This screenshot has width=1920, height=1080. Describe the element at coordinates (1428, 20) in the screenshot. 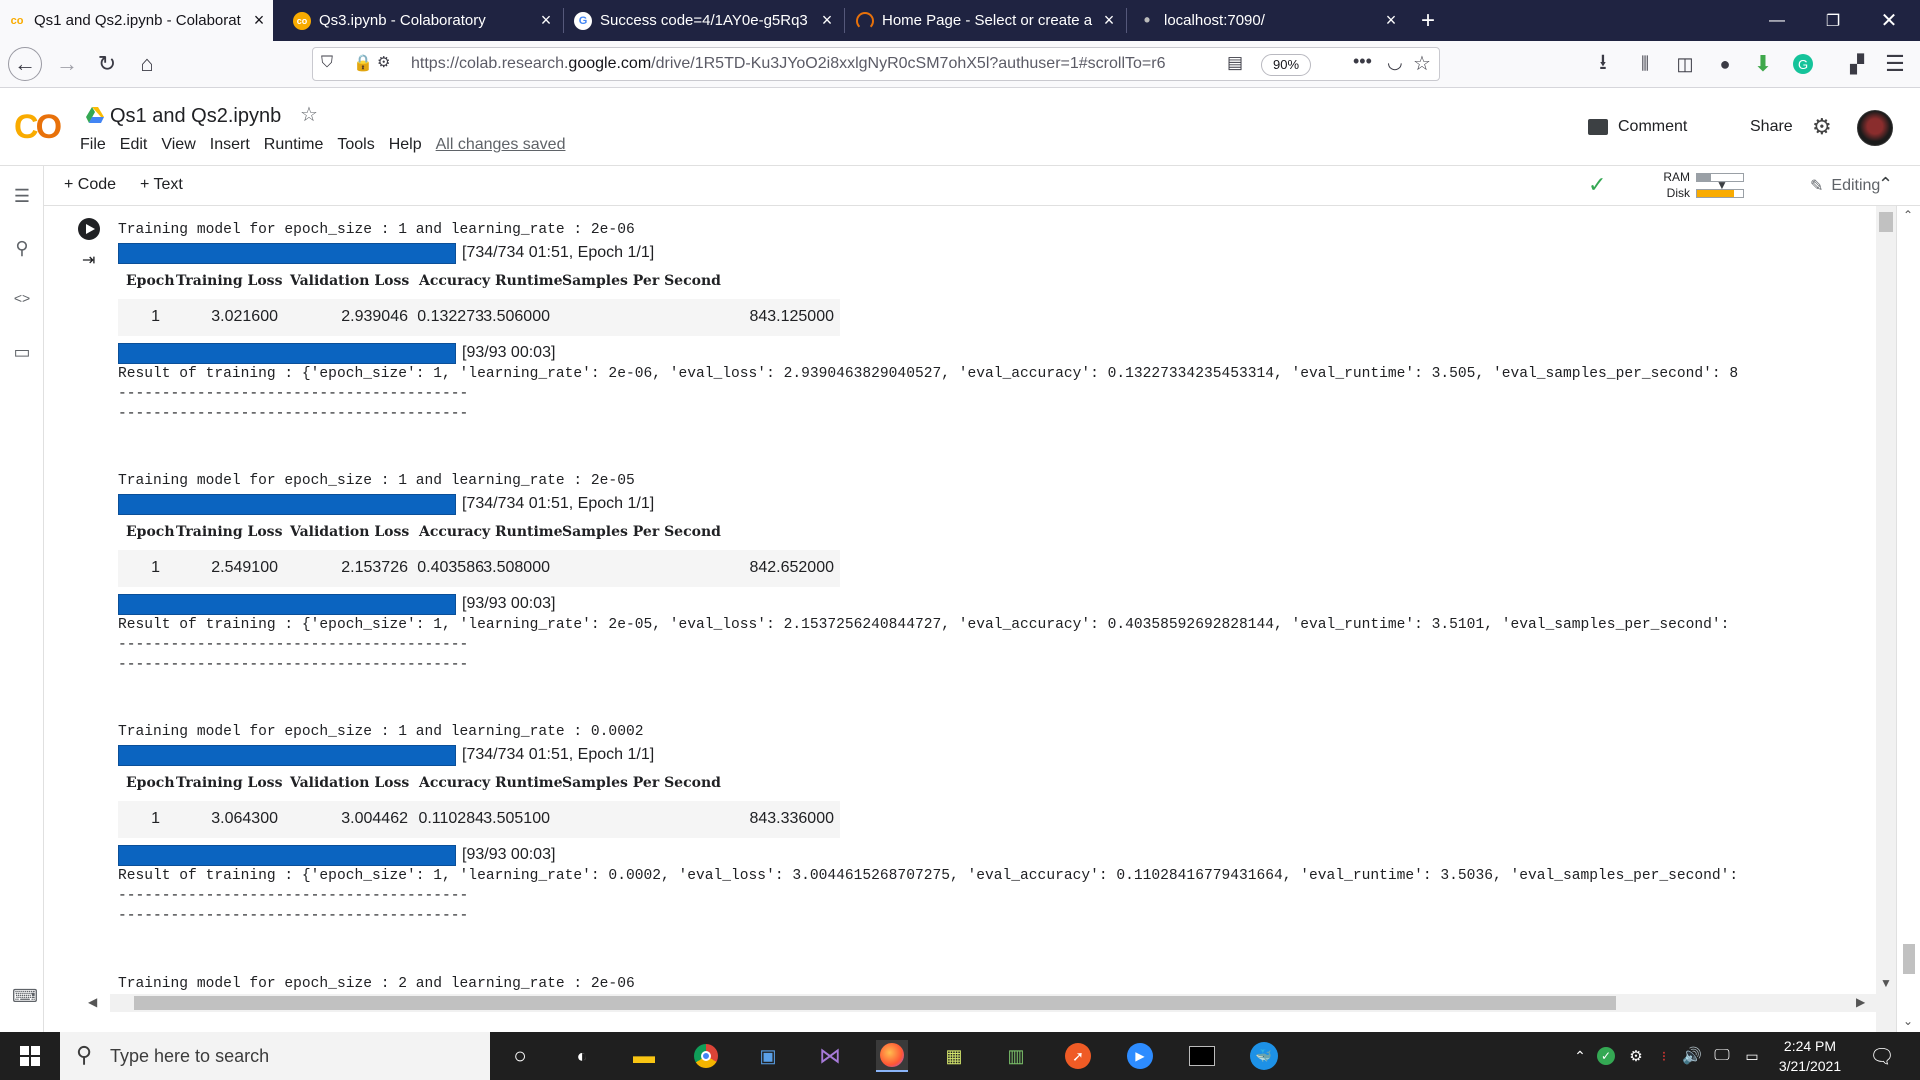

I see `new-tab-button: +` at that location.